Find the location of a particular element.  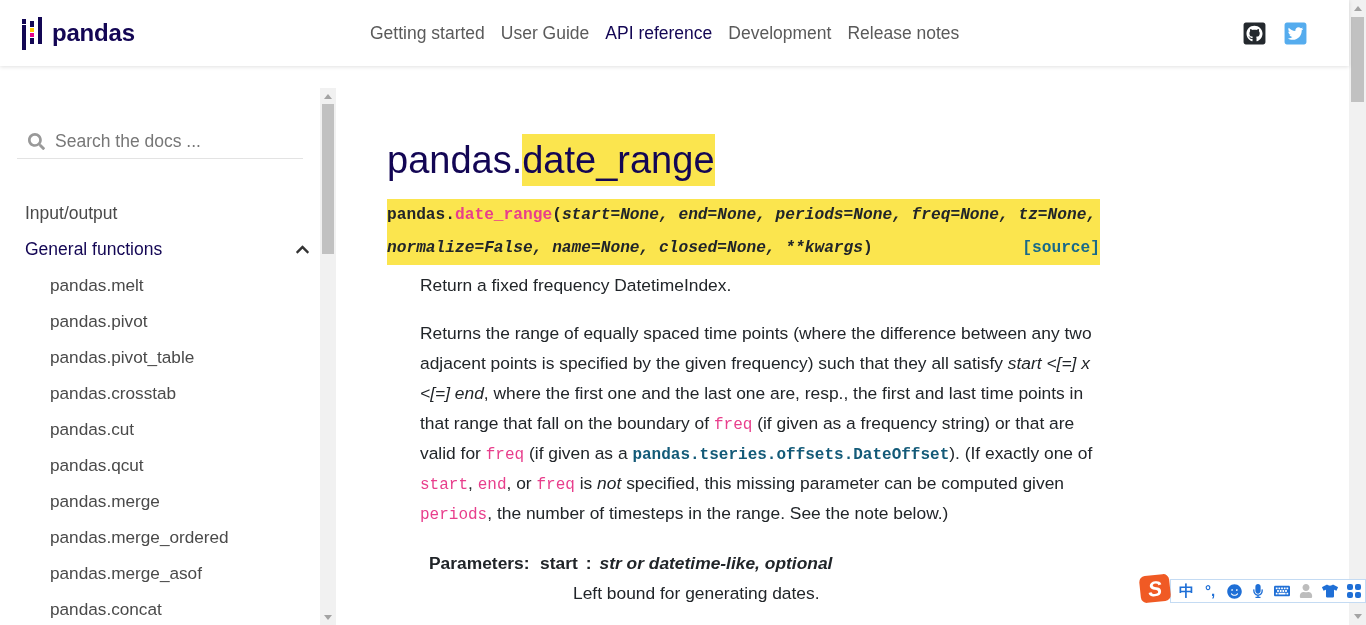

nav-link: User Guide is located at coordinates (545, 33).